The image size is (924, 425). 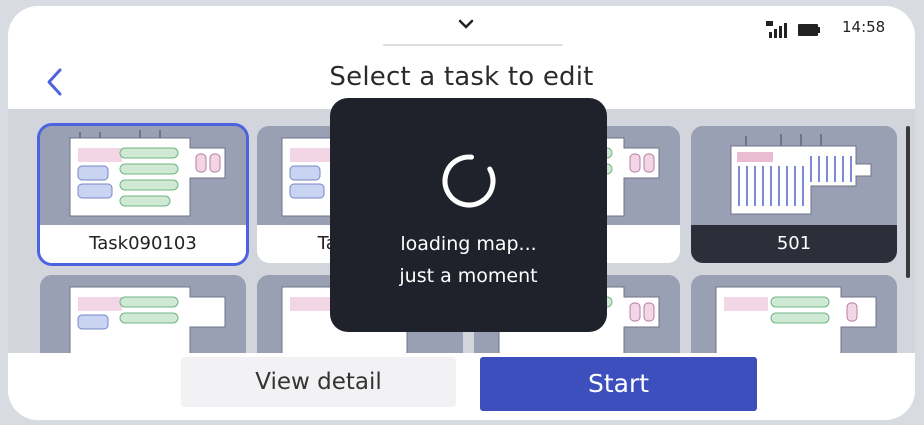 I want to click on scrollbar, so click(x=908, y=202).